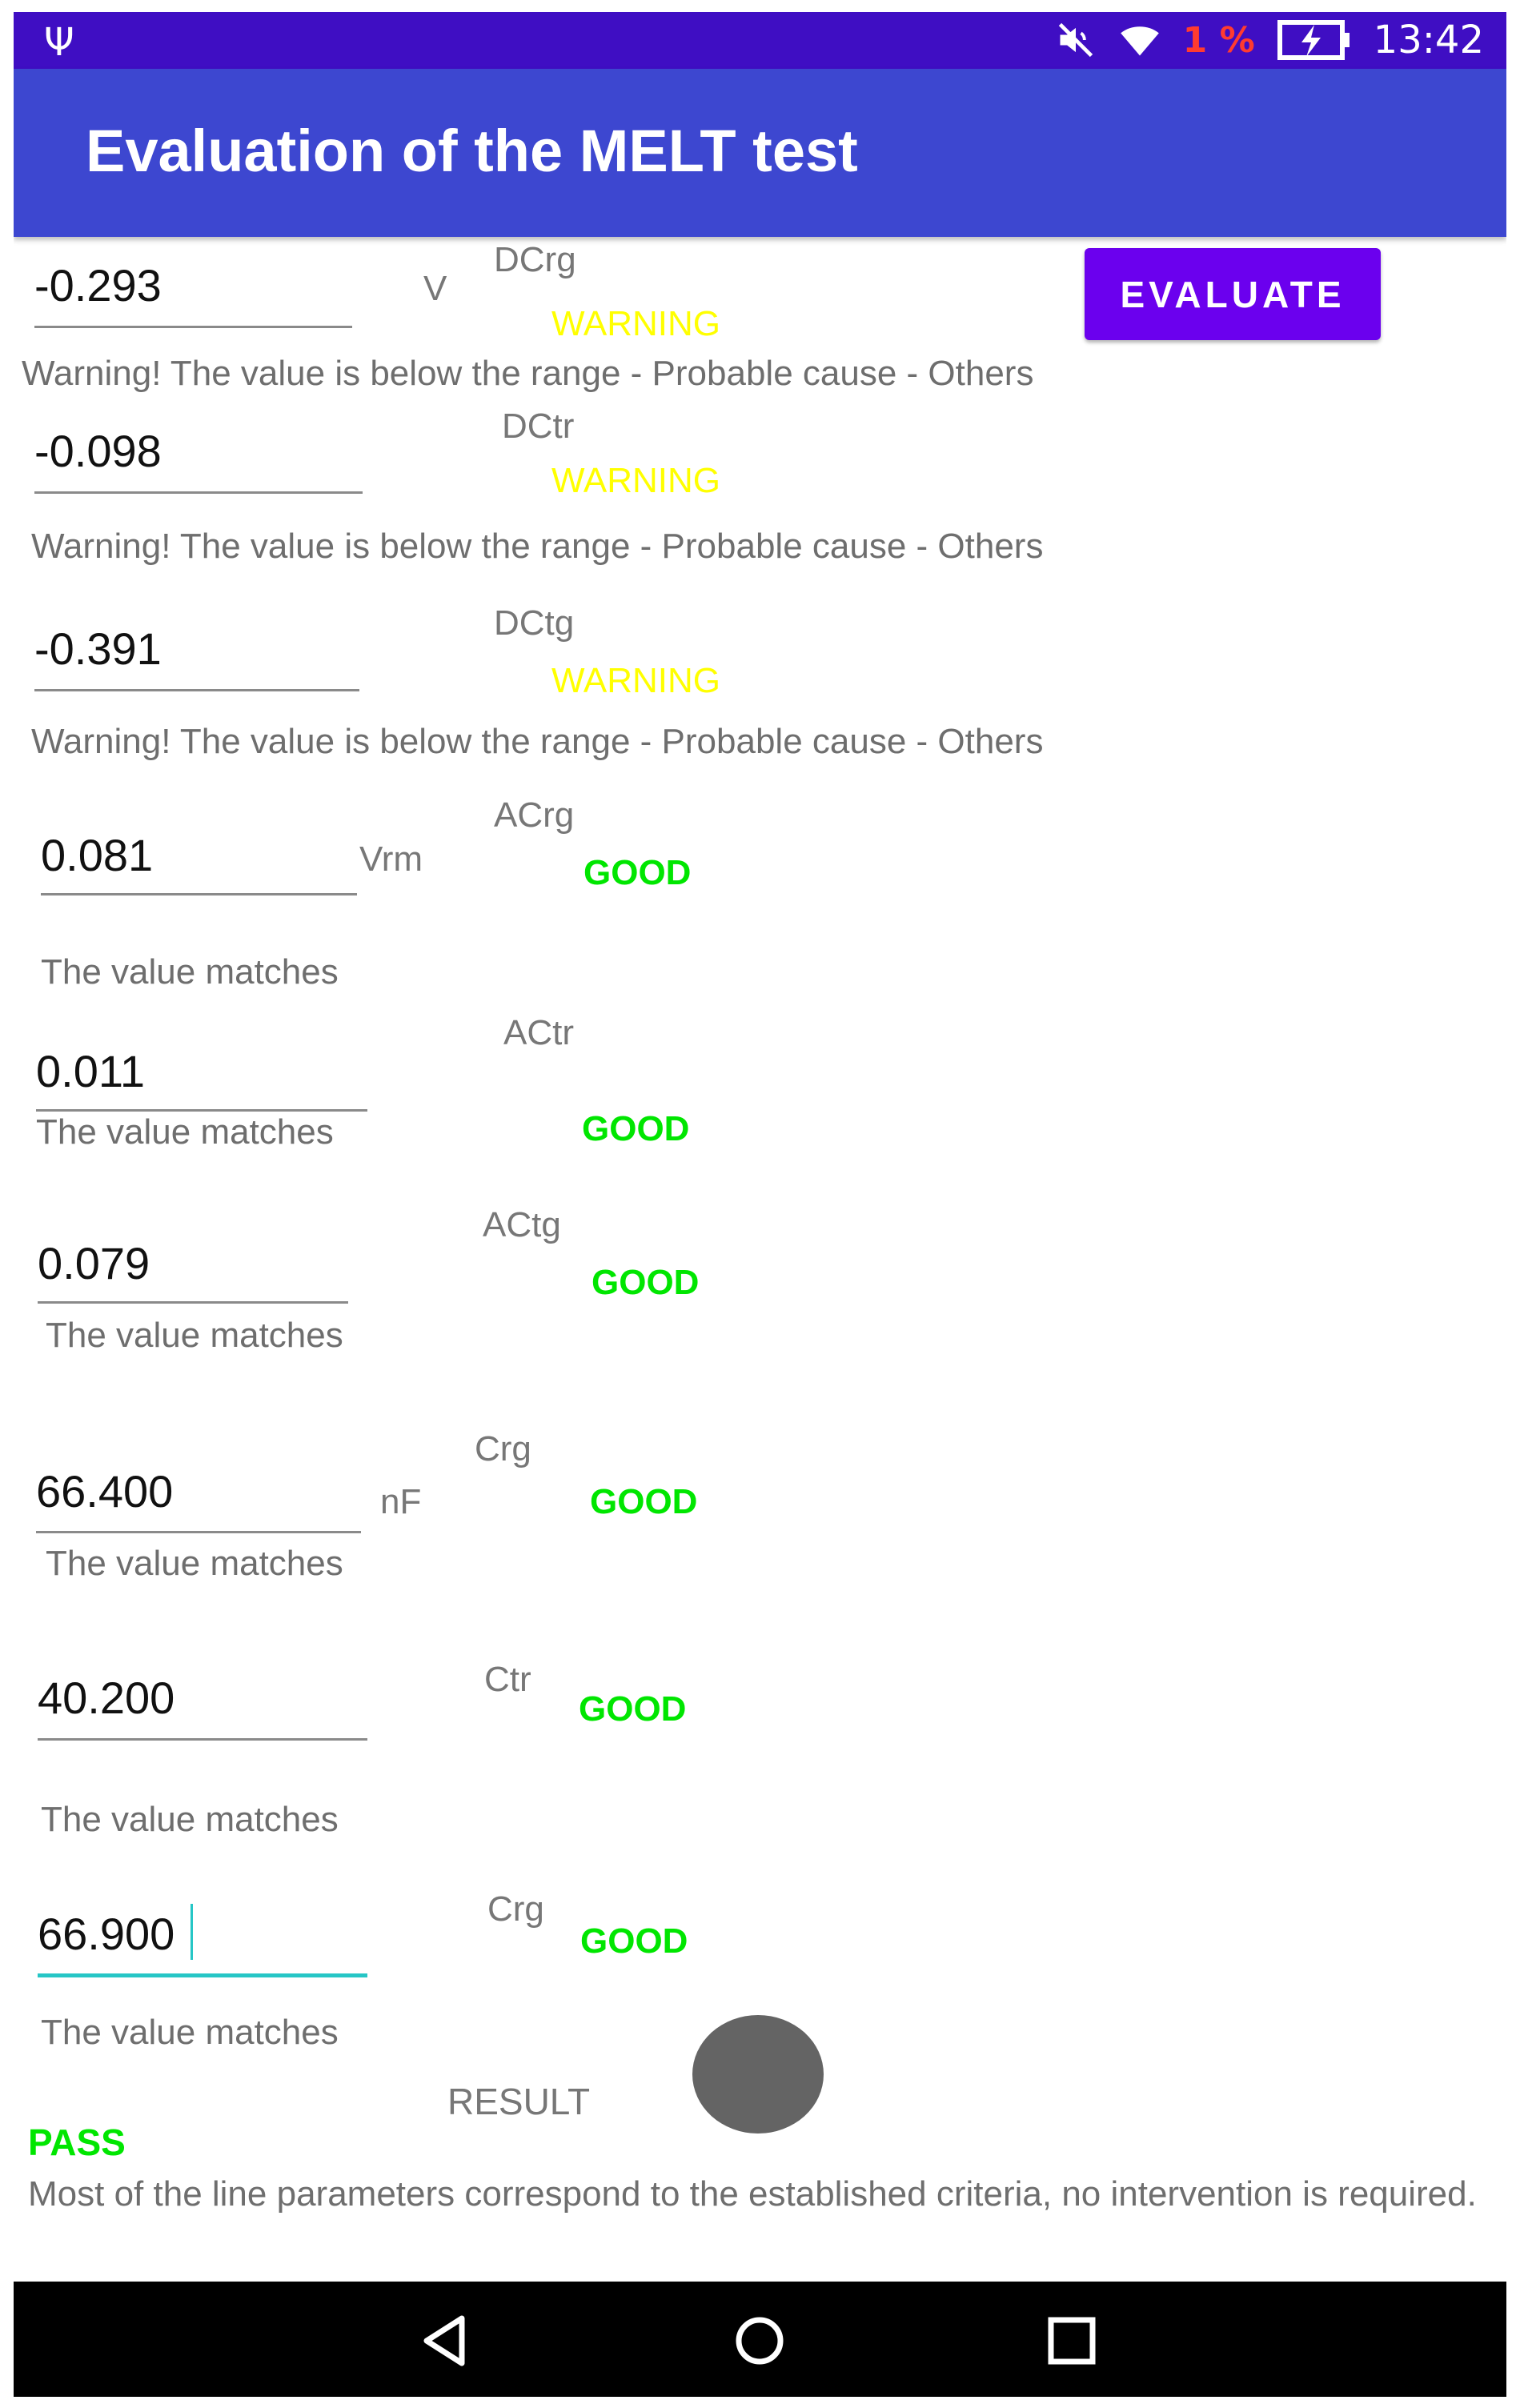  Describe the element at coordinates (522, 1224) in the screenshot. I see `param-label-actg: ACtg` at that location.